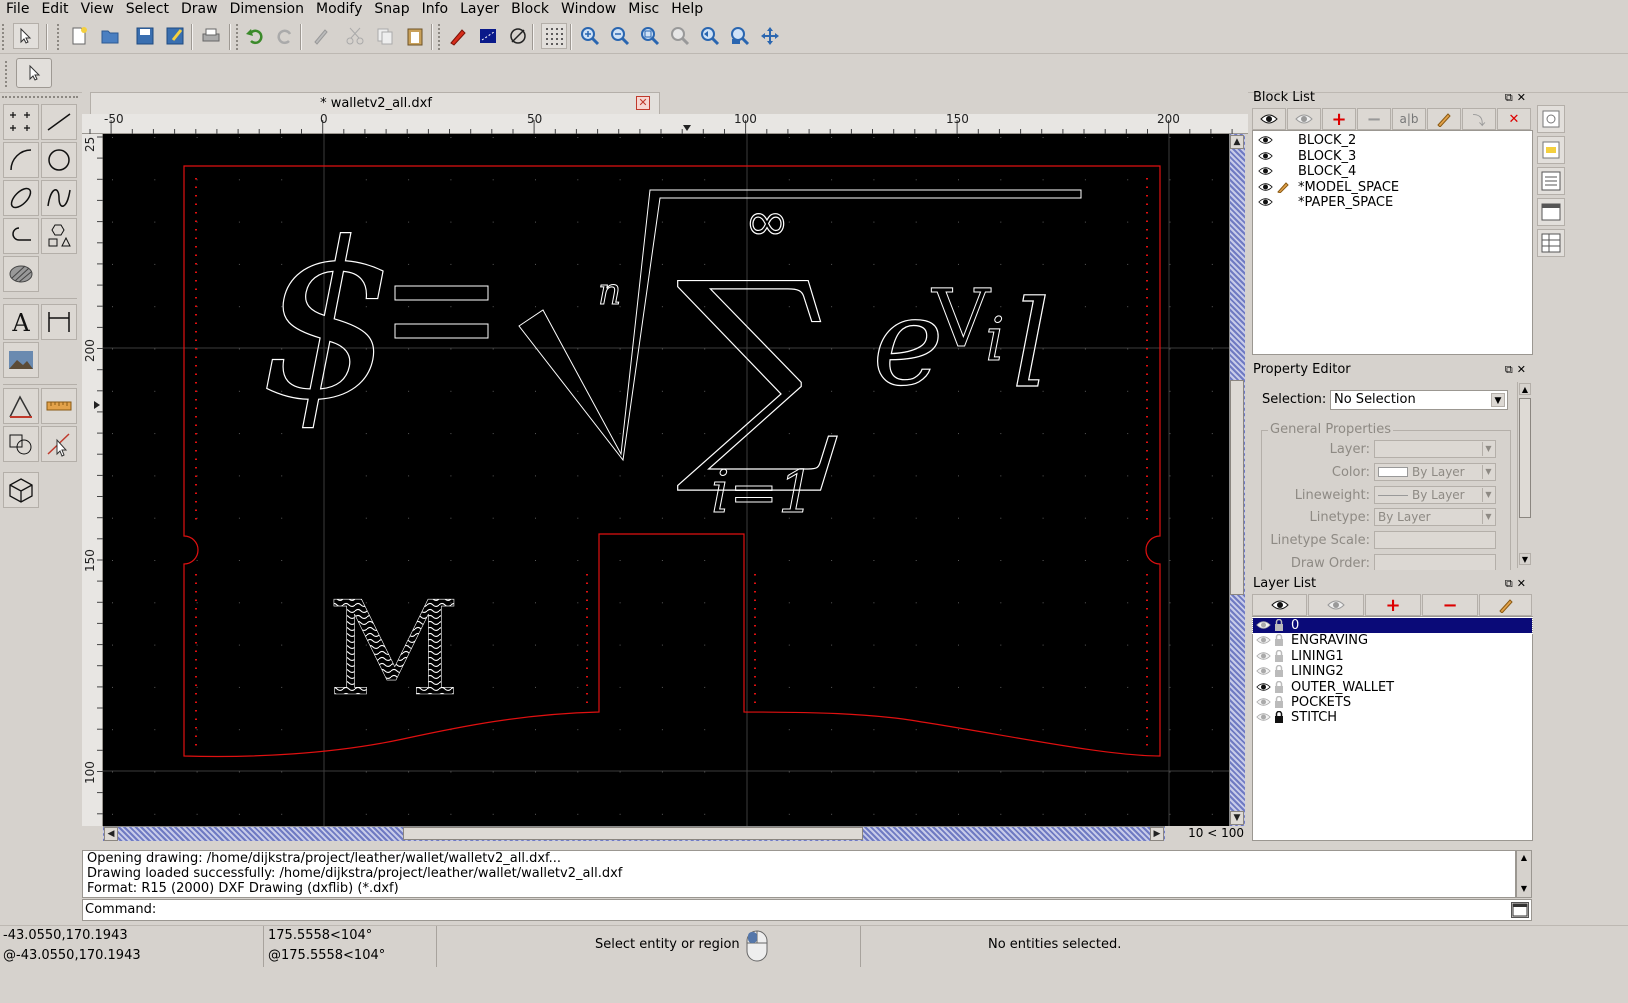 The height and width of the screenshot is (1003, 1628). What do you see at coordinates (110, 36) in the screenshot?
I see `open-file-button` at bounding box center [110, 36].